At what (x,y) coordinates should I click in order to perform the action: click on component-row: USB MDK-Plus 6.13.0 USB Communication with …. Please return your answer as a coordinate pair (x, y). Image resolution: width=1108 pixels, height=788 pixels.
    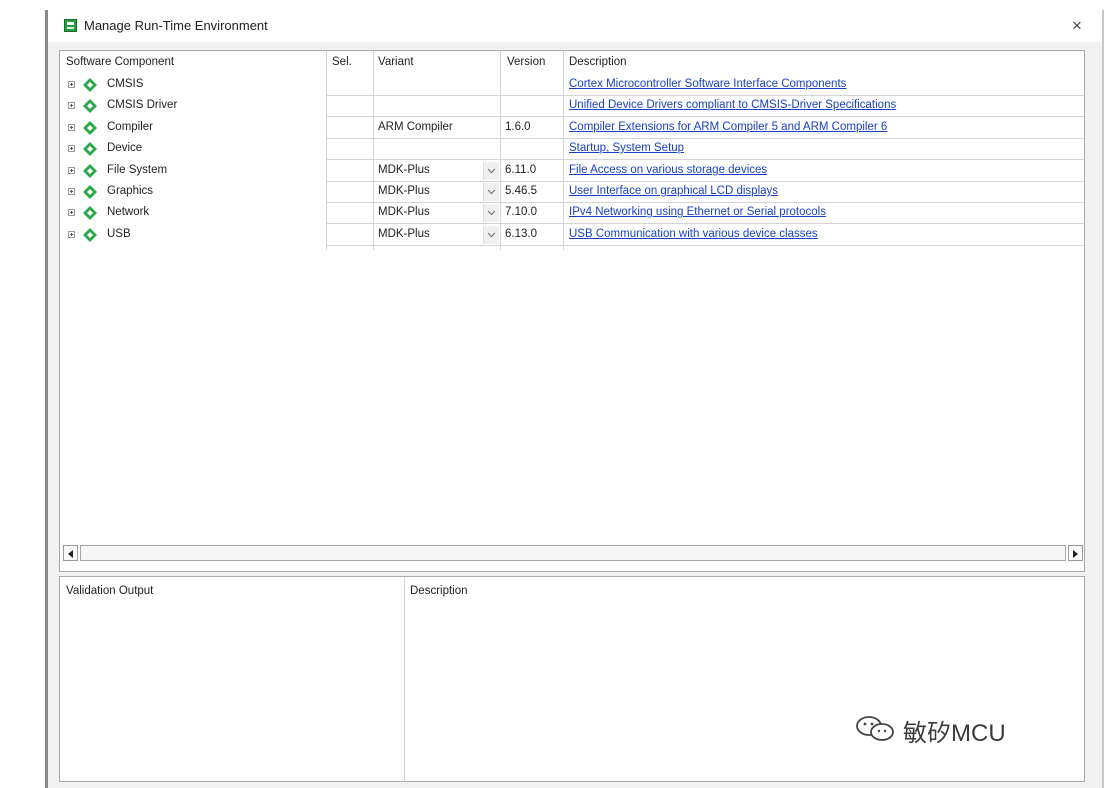
    Looking at the image, I should click on (572, 235).